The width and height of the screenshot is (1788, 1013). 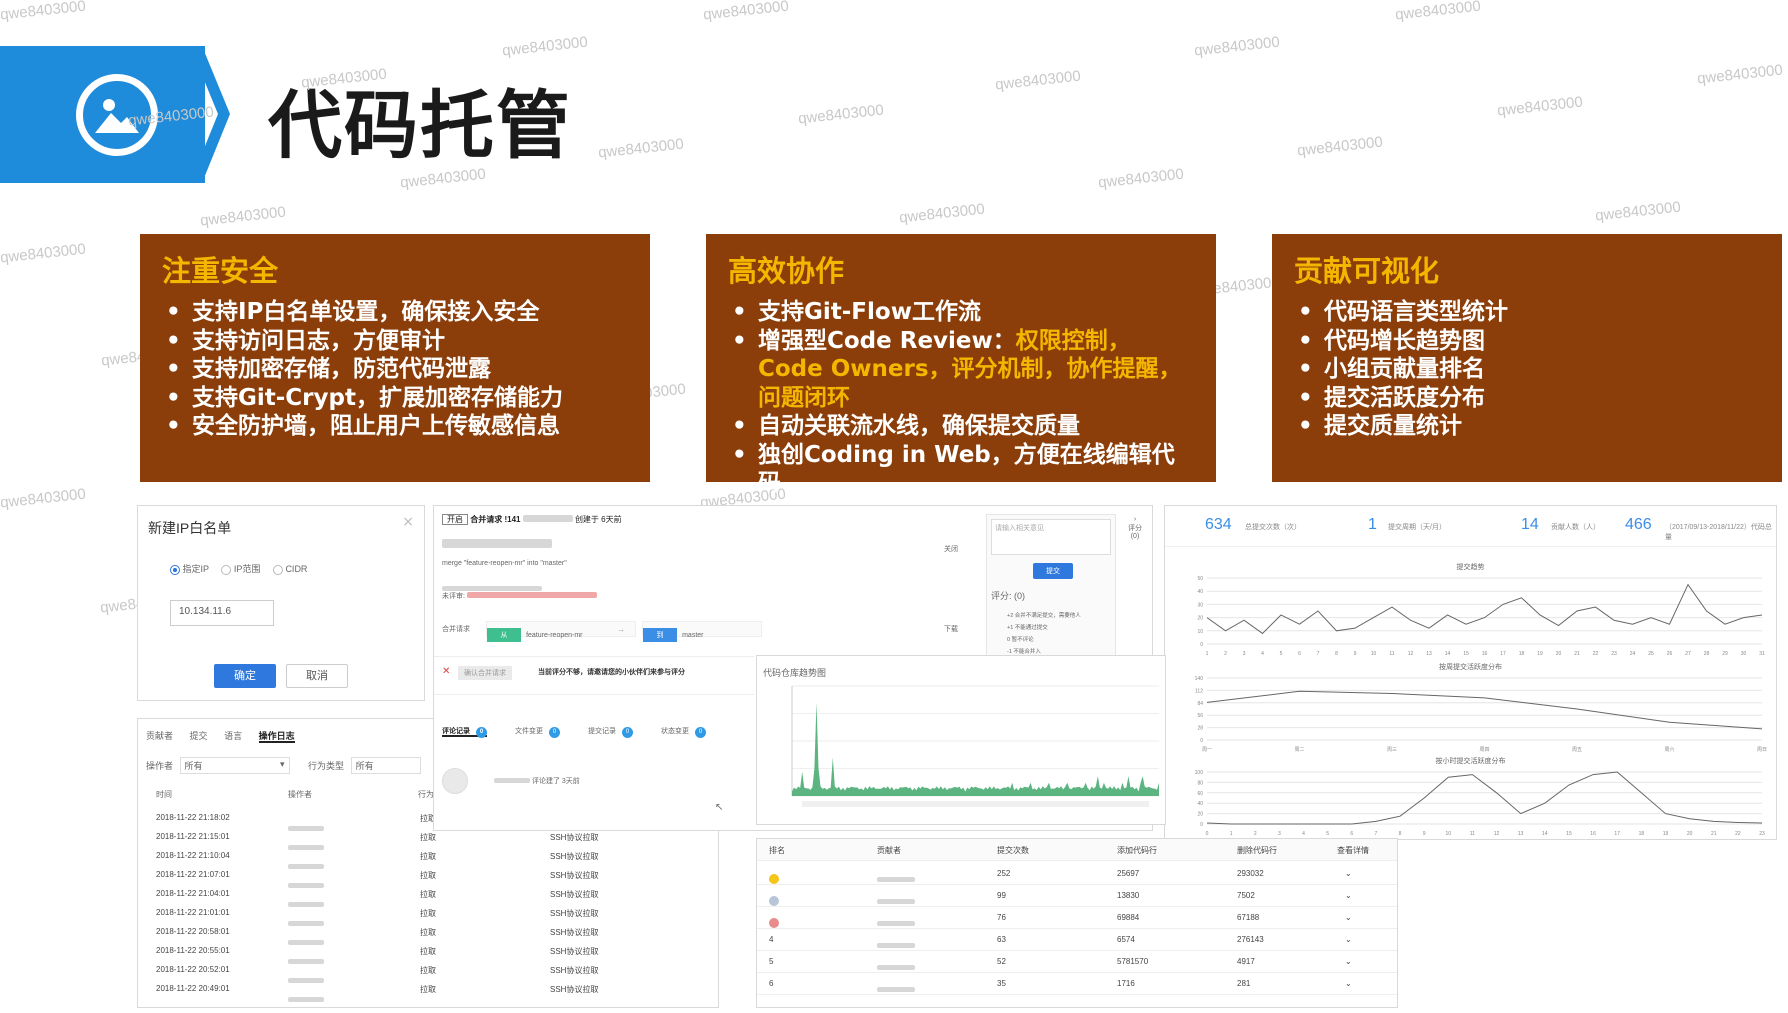 I want to click on ranking-header: 排名 贡献者 提交次数 添加代码行 删除代码行 查看详情, so click(x=1077, y=850).